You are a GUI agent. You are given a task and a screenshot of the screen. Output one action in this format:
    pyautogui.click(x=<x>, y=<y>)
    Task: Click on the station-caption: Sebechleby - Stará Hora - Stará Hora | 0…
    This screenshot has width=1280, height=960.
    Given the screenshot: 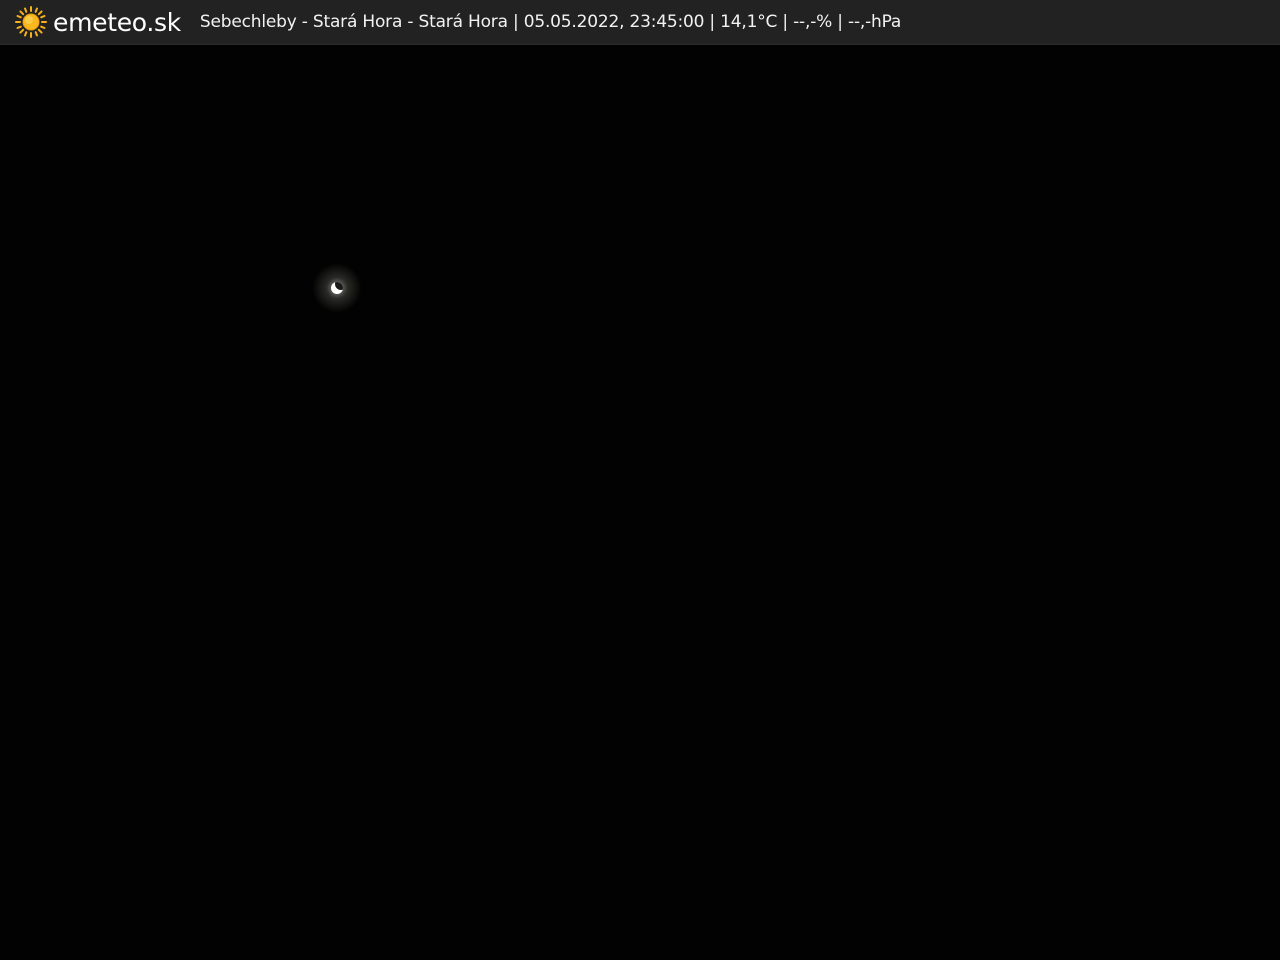 What is the action you would take?
    pyautogui.click(x=550, y=21)
    